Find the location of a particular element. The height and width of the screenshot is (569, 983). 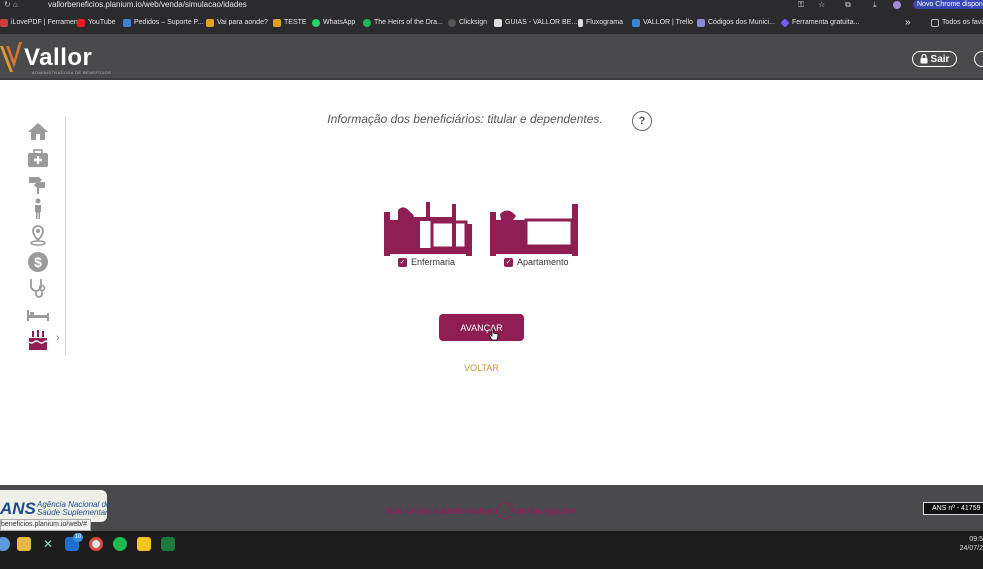

option-enfermaria: ✓ Enfermaria is located at coordinates (432, 237).